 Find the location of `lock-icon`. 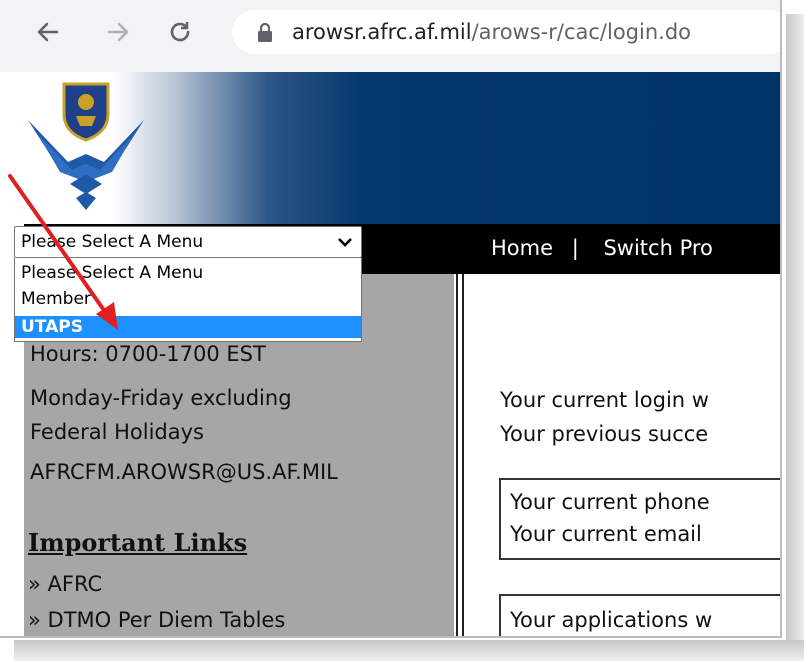

lock-icon is located at coordinates (265, 35).